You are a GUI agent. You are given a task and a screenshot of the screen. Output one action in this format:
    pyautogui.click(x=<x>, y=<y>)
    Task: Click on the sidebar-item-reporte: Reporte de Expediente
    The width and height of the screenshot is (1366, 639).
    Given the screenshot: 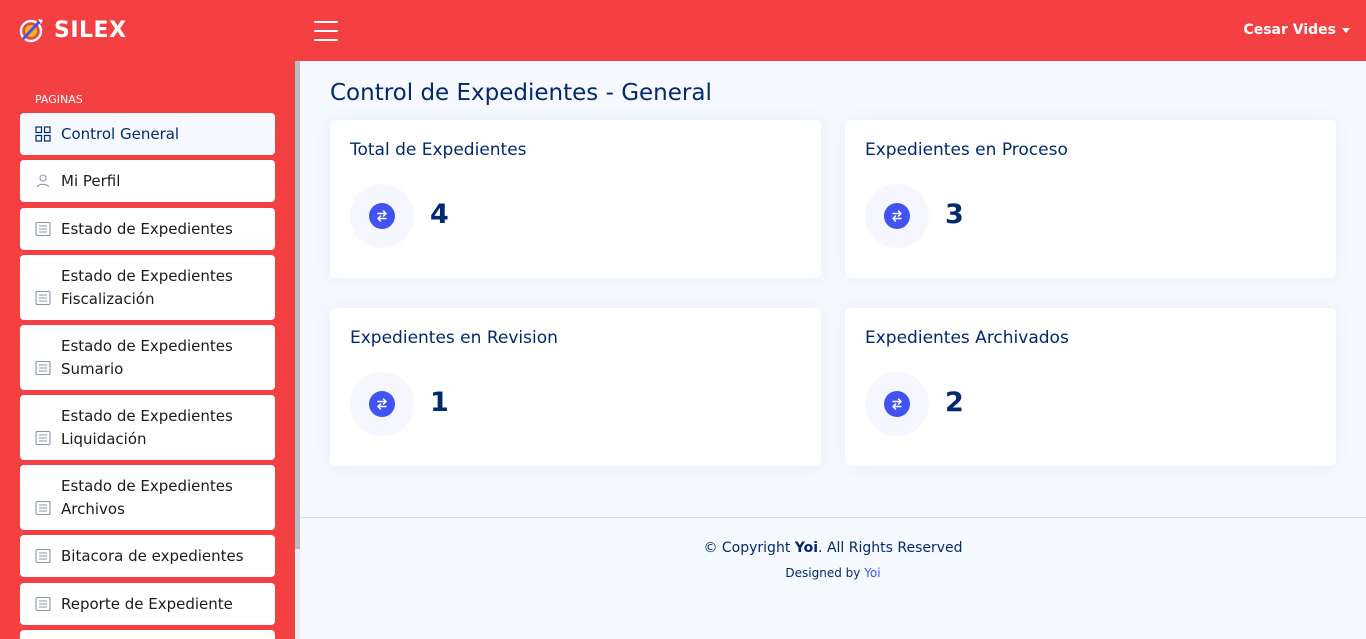 What is the action you would take?
    pyautogui.click(x=147, y=604)
    